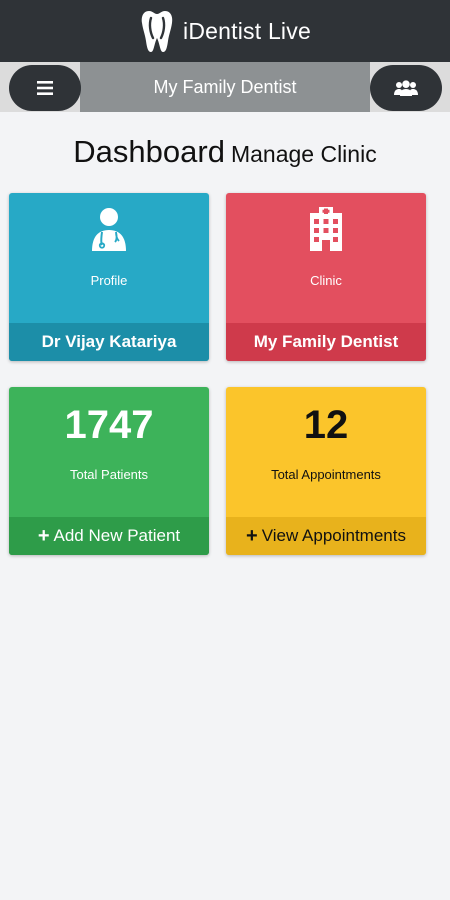 The width and height of the screenshot is (450, 900). I want to click on clinic-card-body: Clinic, so click(326, 258).